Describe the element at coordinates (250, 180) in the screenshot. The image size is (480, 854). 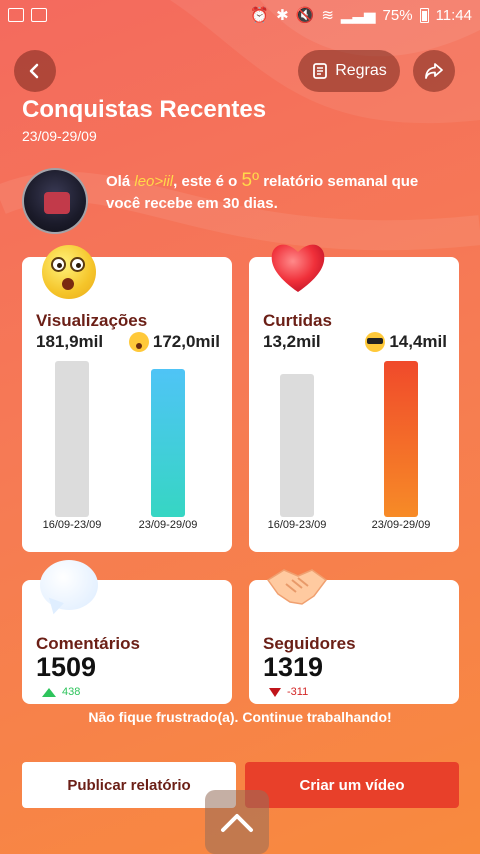
I see `report-ordinal: 5º` at that location.